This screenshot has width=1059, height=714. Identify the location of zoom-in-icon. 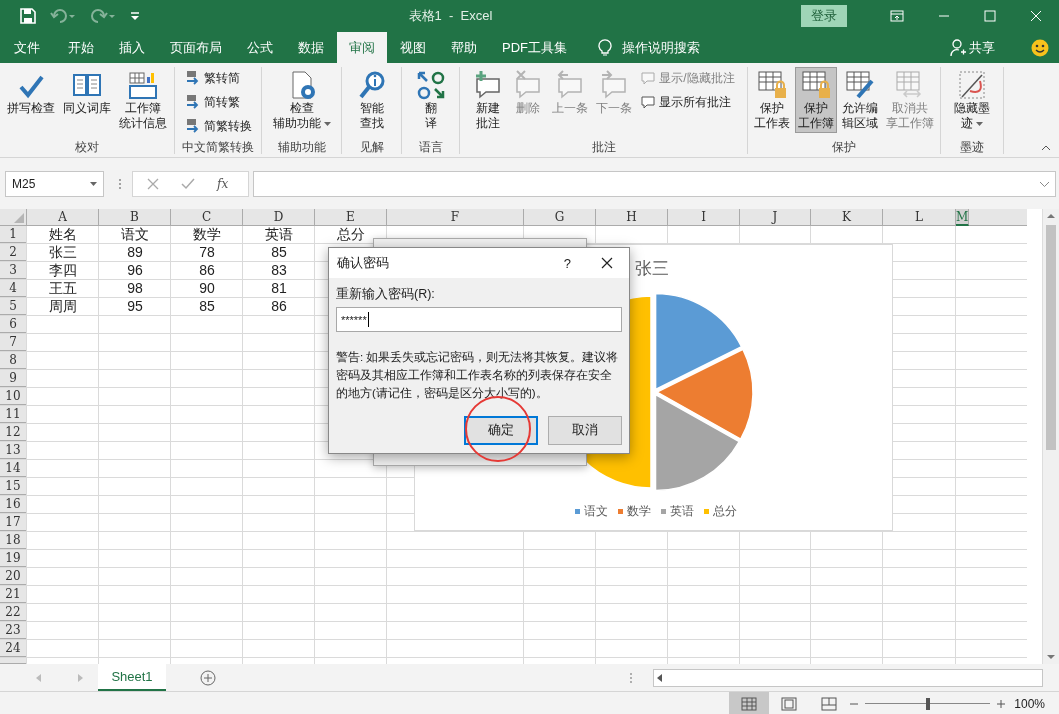
(1001, 703).